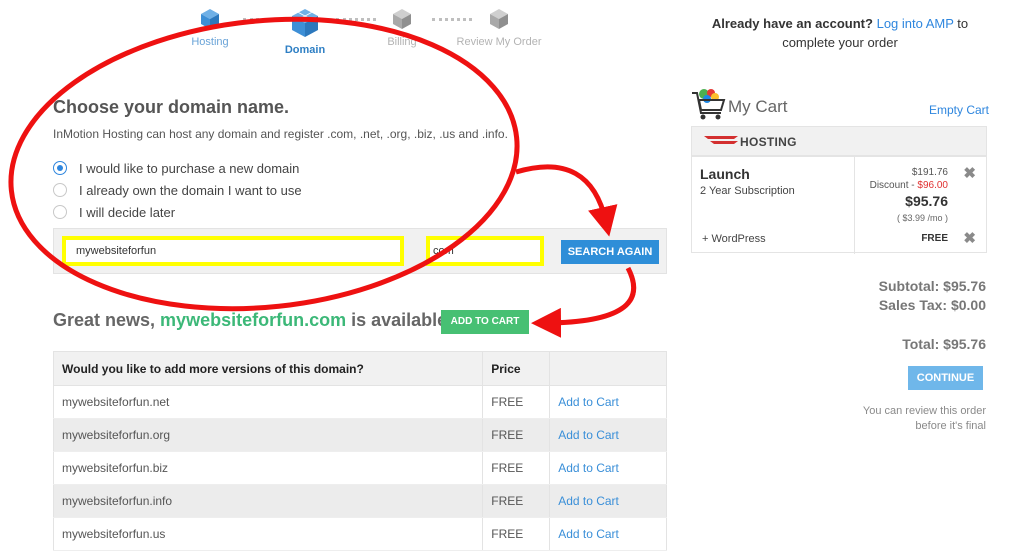 Image resolution: width=1024 pixels, height=553 pixels. I want to click on domain-cell: mywebsiteforfun.us, so click(268, 534).